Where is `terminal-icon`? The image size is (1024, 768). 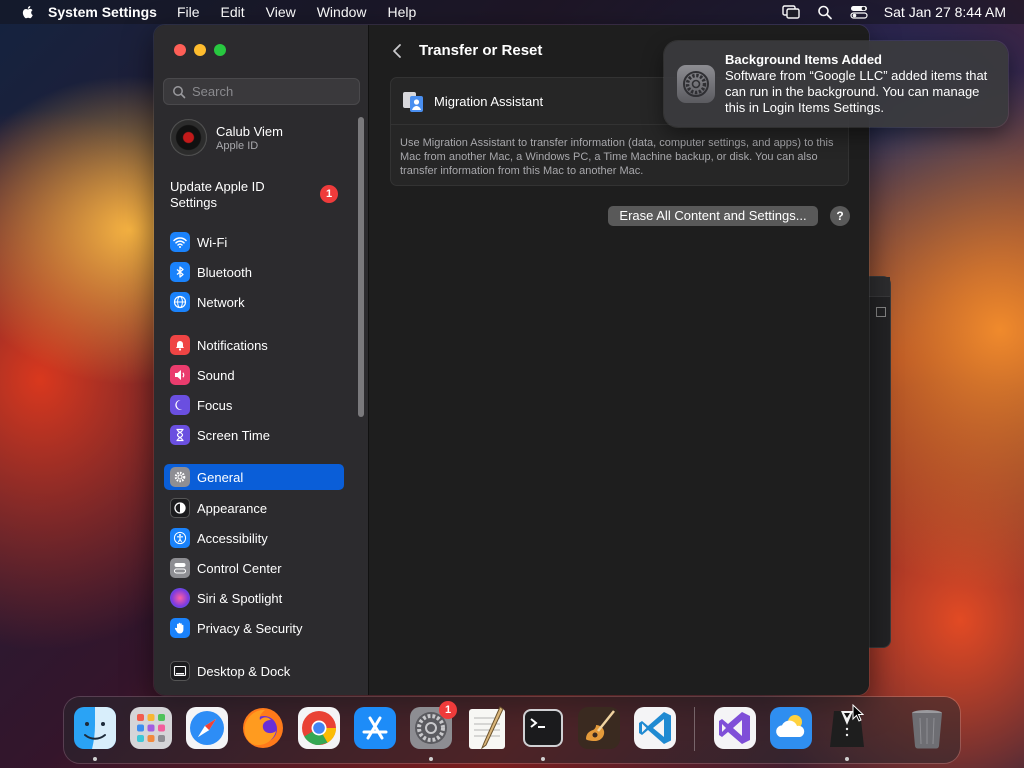 terminal-icon is located at coordinates (543, 728).